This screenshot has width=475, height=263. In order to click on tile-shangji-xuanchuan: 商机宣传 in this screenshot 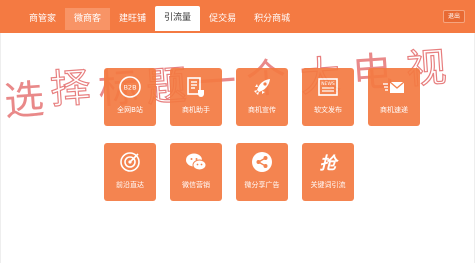, I will do `click(262, 97)`.